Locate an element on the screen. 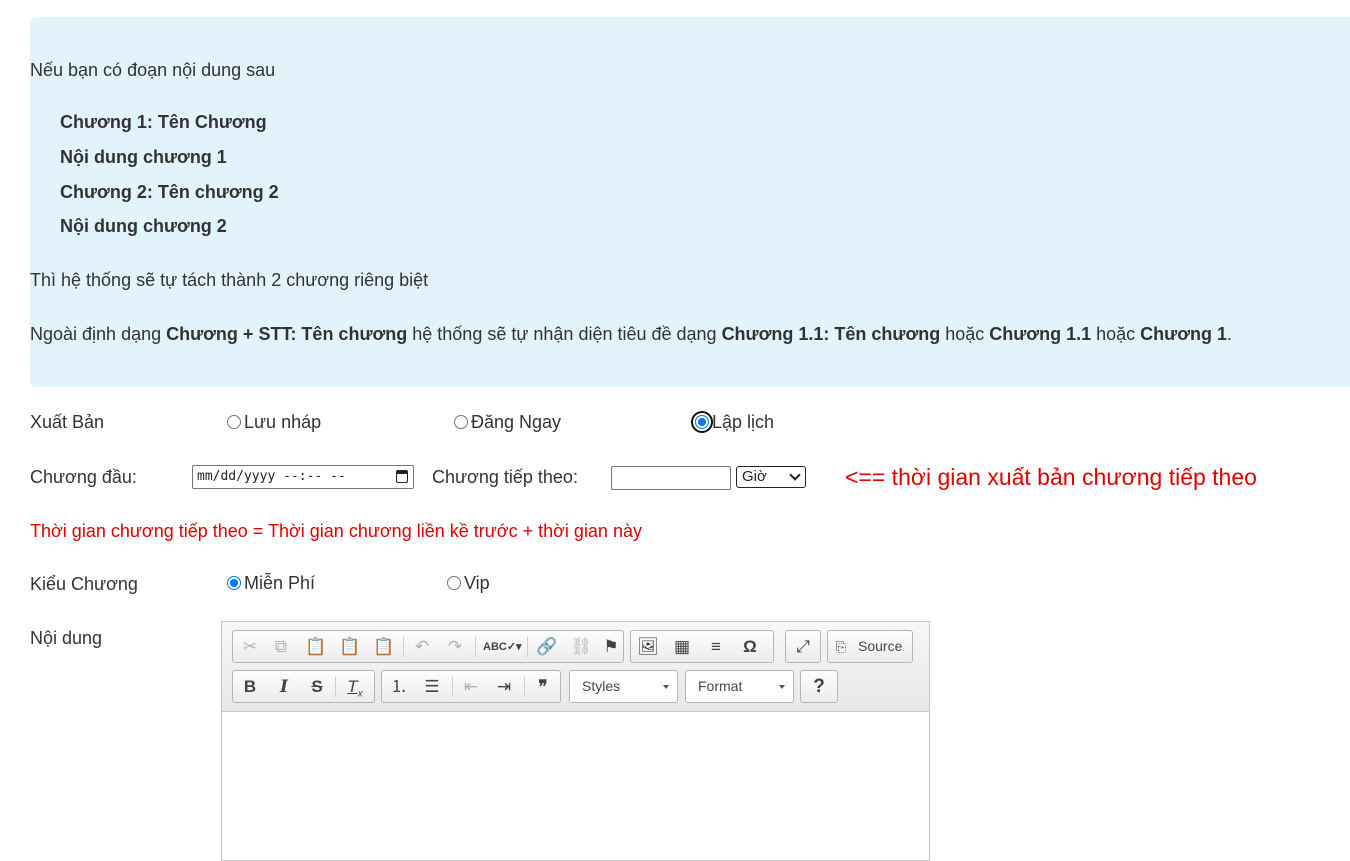 The height and width of the screenshot is (861, 1350). paste-icon: 📋 is located at coordinates (316, 647).